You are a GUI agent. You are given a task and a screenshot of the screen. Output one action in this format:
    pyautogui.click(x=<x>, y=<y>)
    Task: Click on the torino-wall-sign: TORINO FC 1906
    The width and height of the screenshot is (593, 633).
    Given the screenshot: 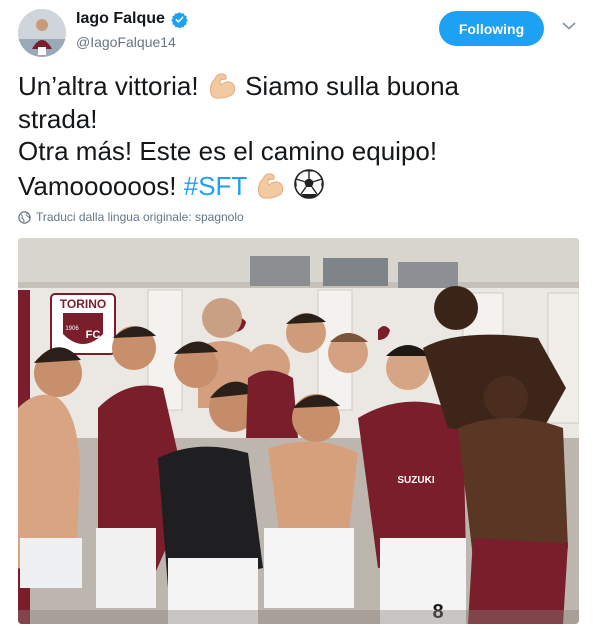 What is the action you would take?
    pyautogui.click(x=83, y=324)
    